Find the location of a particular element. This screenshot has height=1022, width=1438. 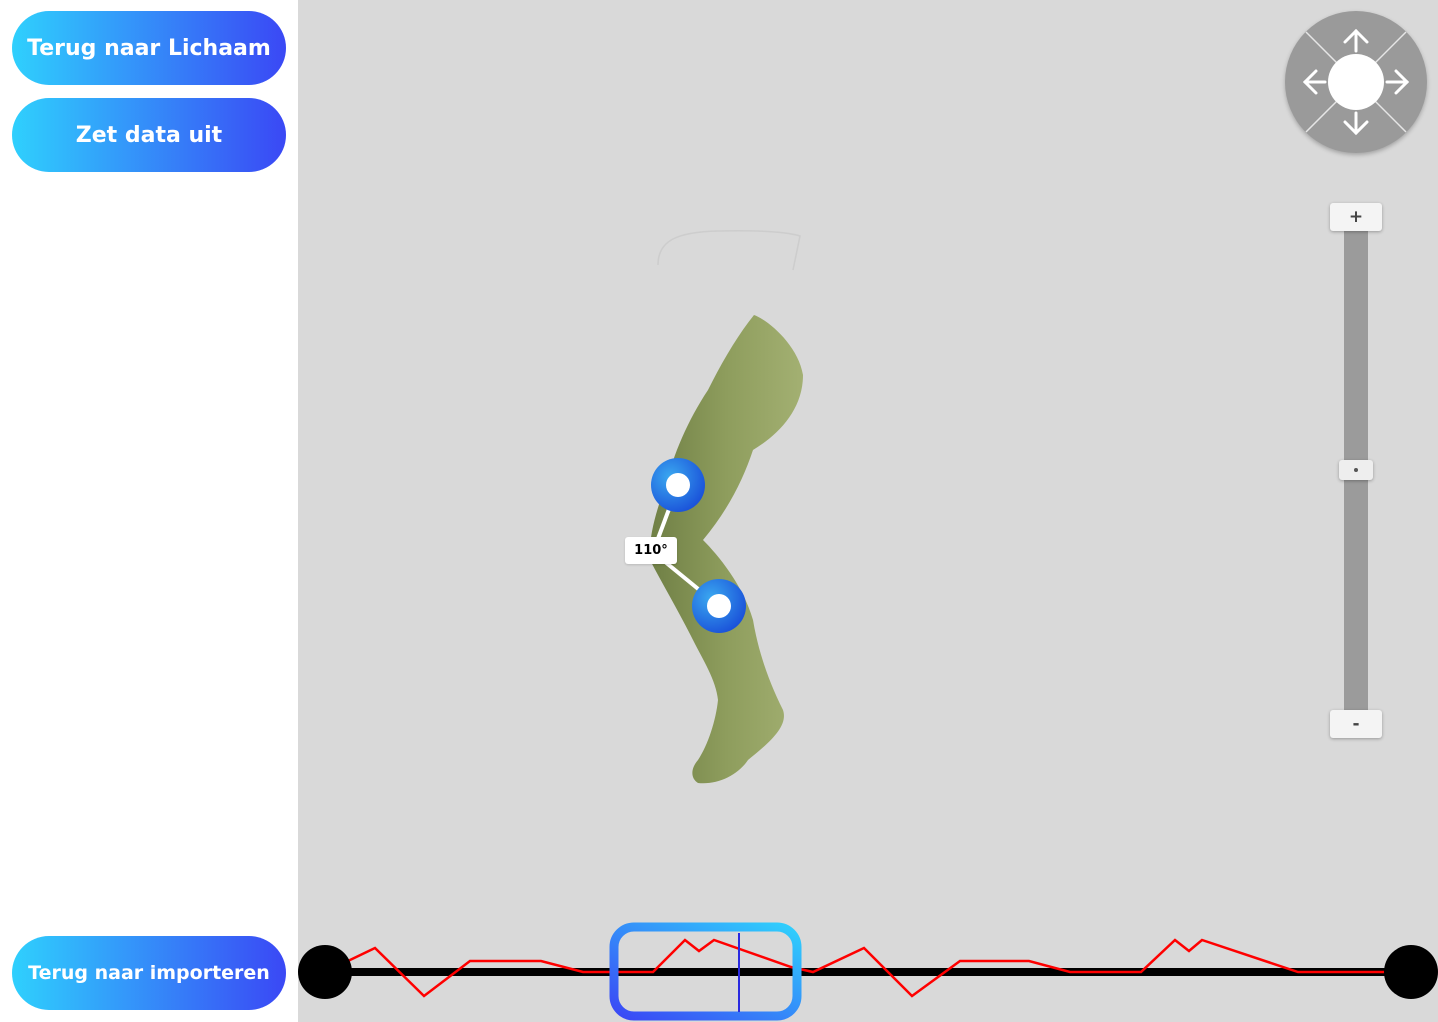

zoom-out-button: - is located at coordinates (1356, 724).